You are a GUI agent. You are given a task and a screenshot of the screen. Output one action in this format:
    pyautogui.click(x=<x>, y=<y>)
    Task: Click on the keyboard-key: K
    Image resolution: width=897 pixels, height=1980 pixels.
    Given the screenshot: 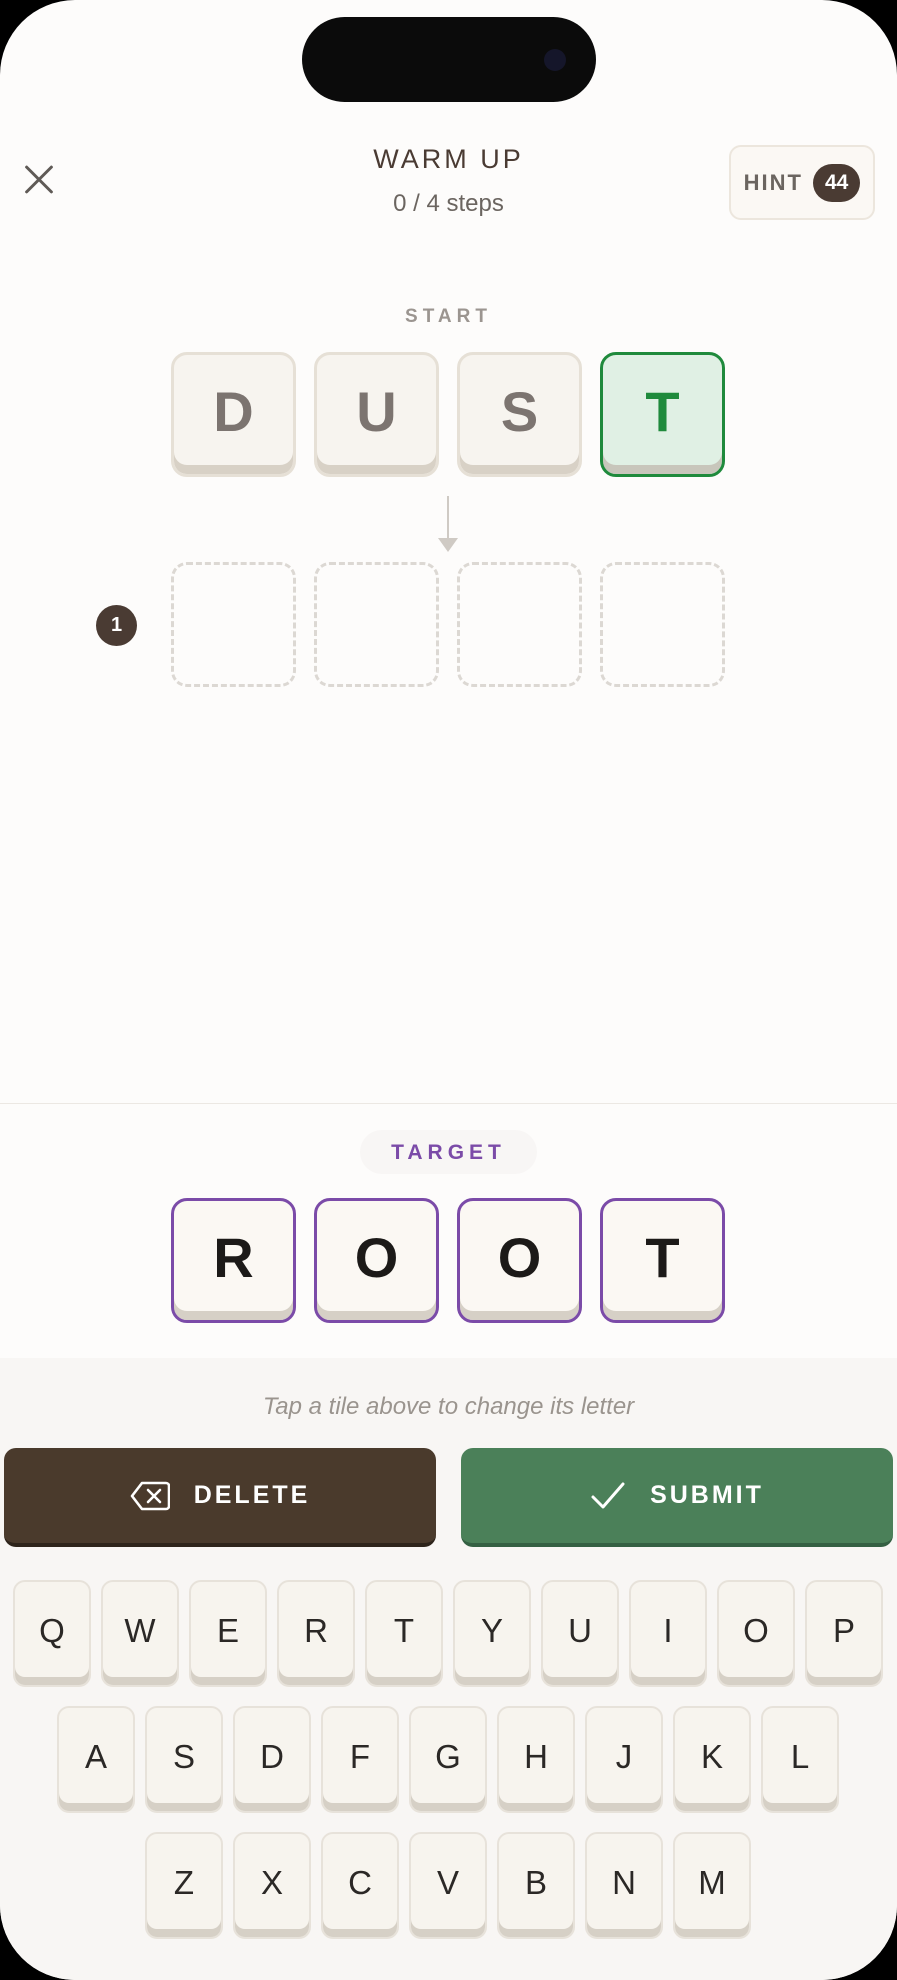 What is the action you would take?
    pyautogui.click(x=712, y=1759)
    